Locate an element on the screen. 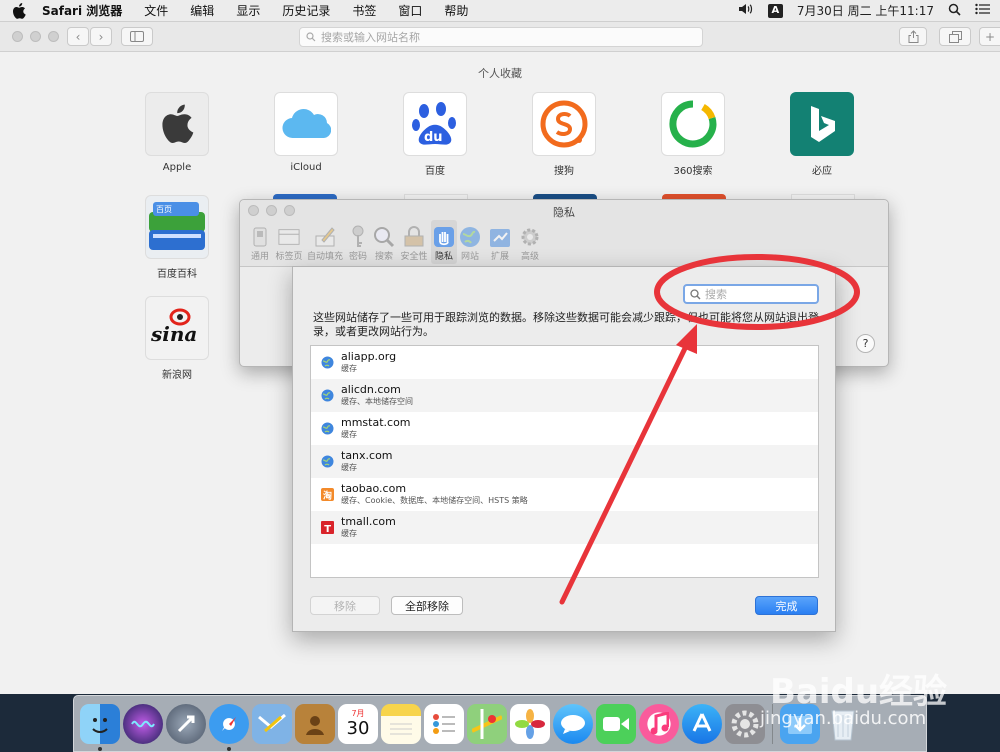 This screenshot has height=752, width=1000. window-controls is located at coordinates (35, 36).